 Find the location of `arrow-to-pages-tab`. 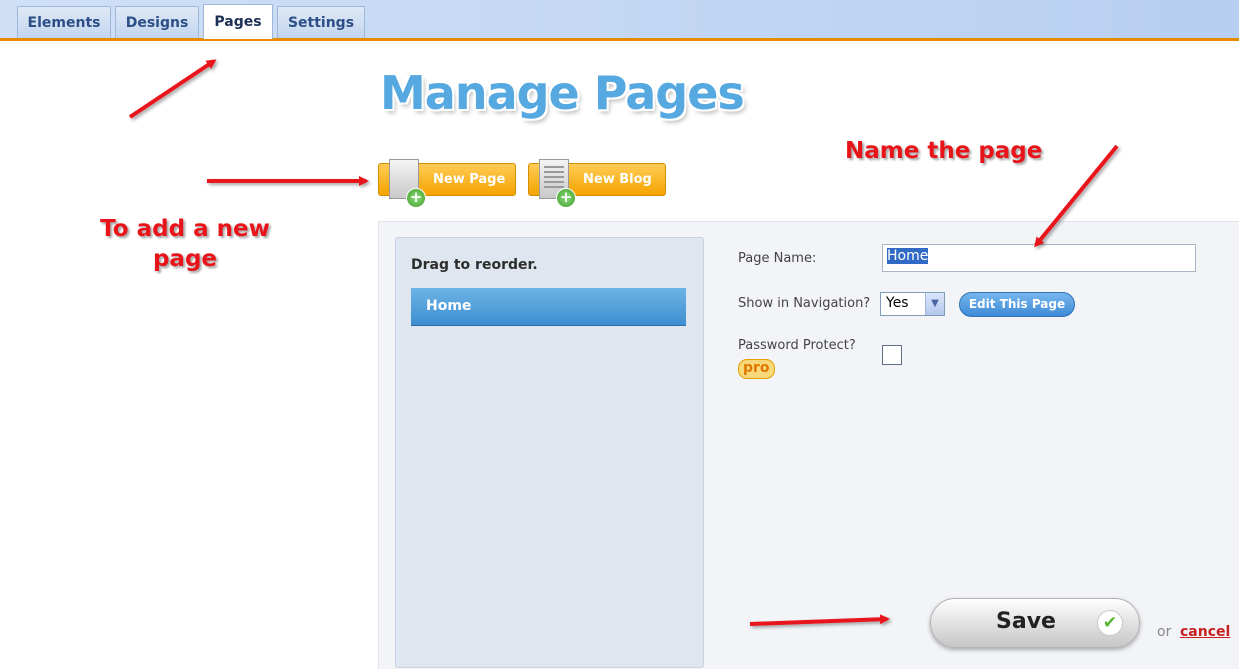

arrow-to-pages-tab is located at coordinates (172, 89).